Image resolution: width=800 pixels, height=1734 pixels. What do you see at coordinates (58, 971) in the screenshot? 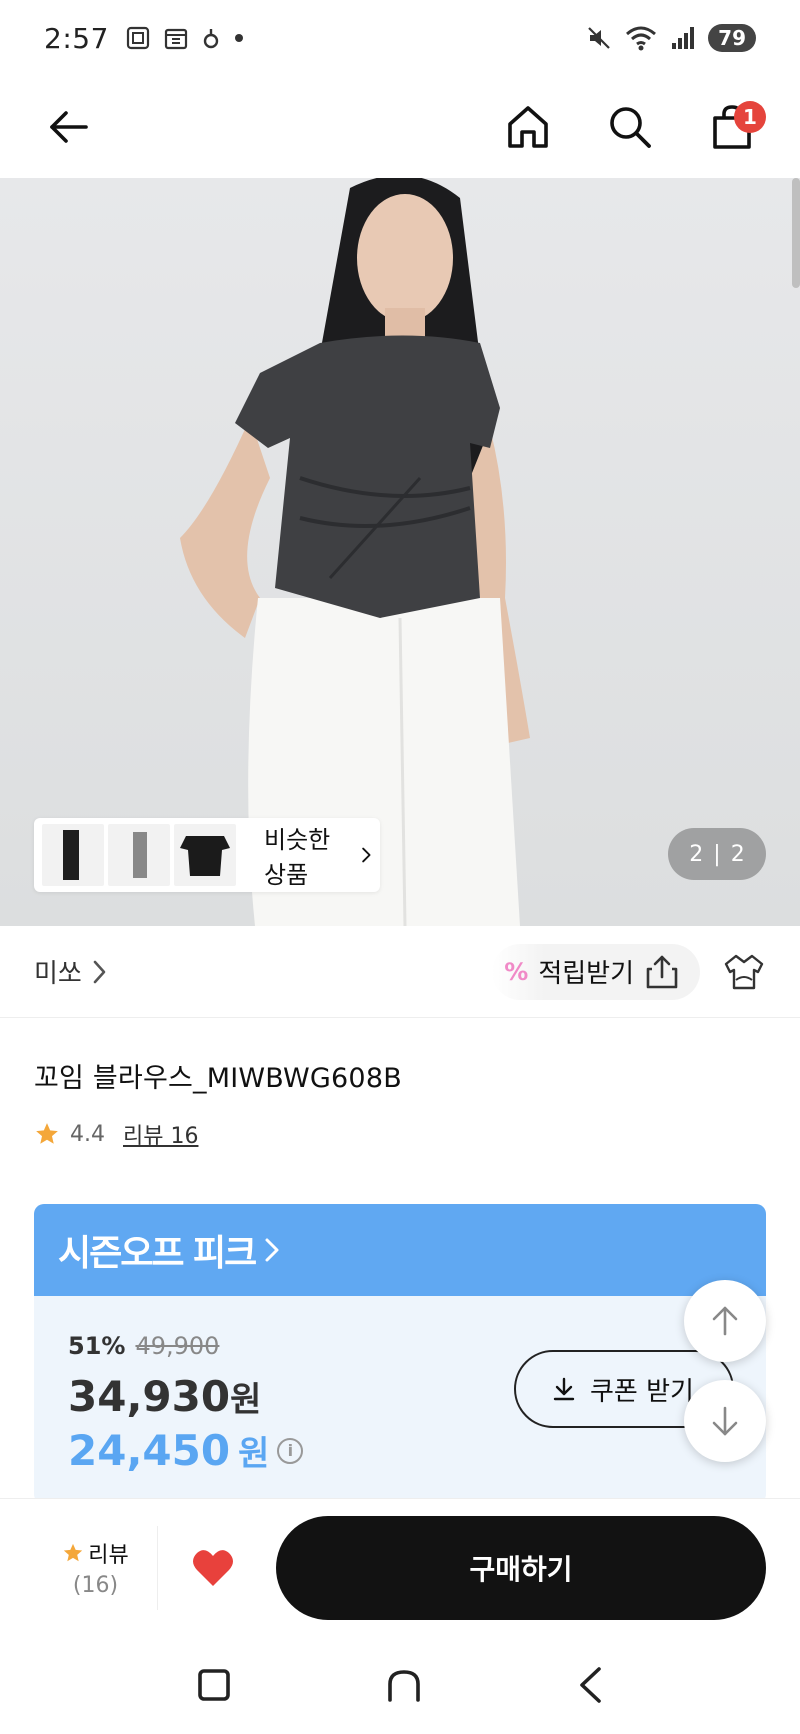
I see `brand-name-link: 미쏘` at bounding box center [58, 971].